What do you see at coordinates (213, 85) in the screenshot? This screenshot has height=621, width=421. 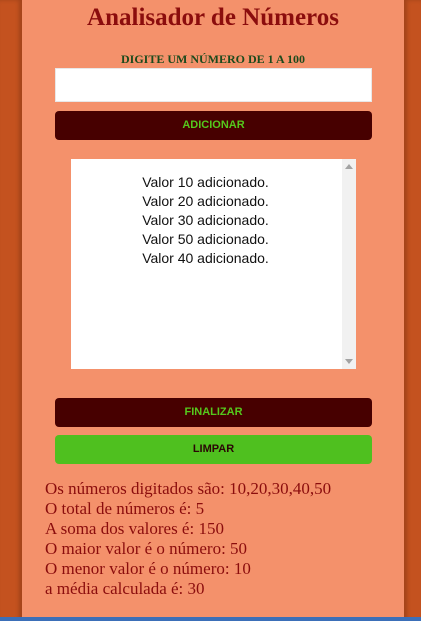 I see `number-input` at bounding box center [213, 85].